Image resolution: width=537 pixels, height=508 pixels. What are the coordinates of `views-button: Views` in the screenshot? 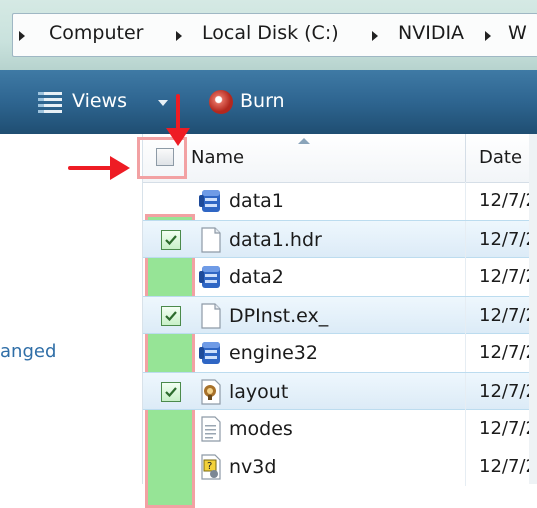 It's located at (99, 101).